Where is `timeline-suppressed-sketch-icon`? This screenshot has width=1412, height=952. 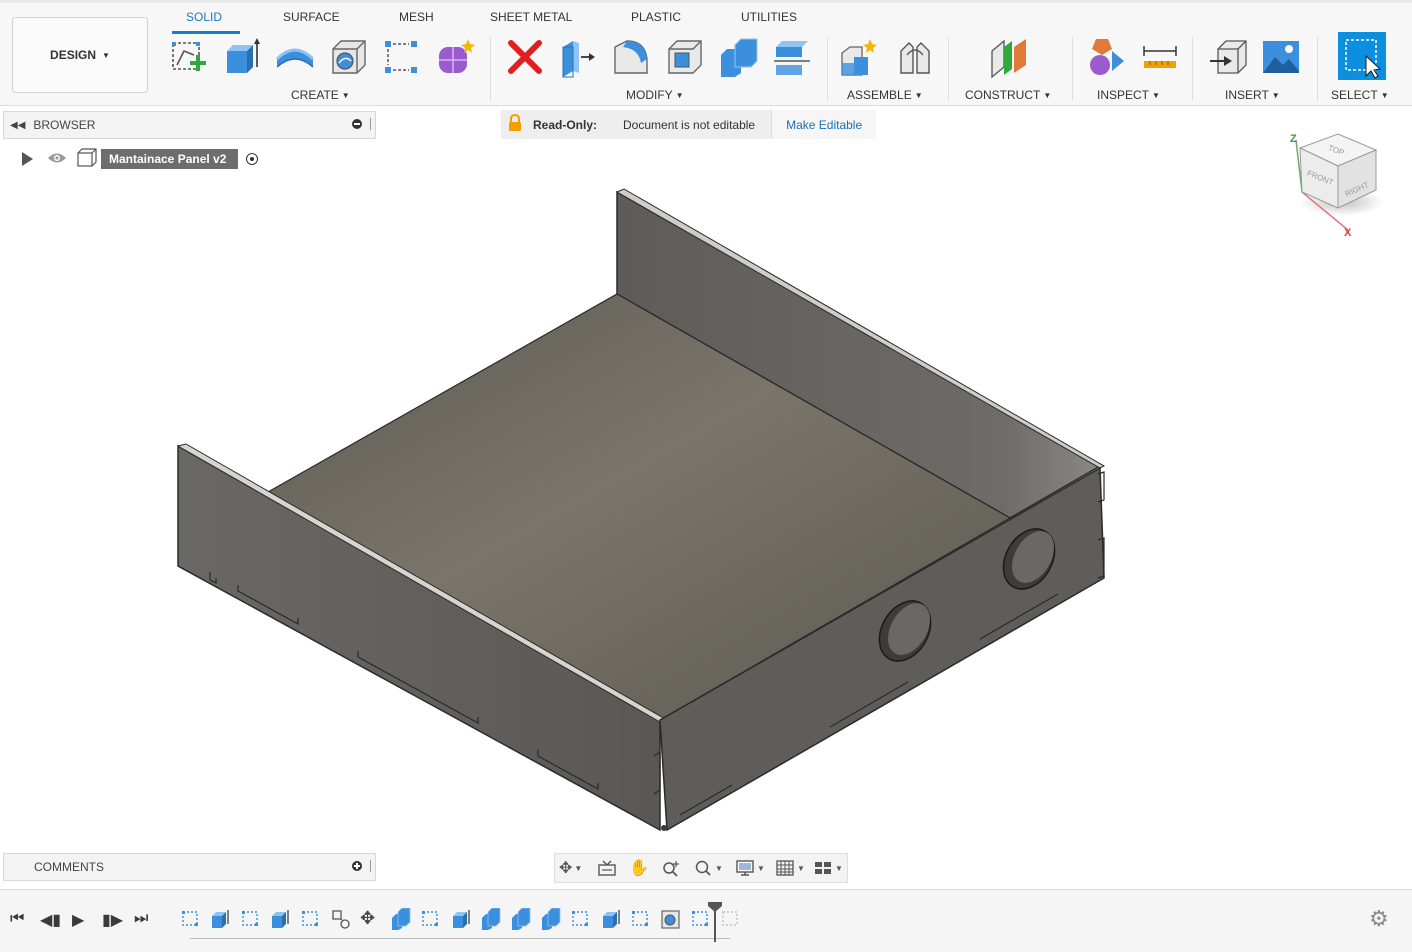 timeline-suppressed-sketch-icon is located at coordinates (731, 919).